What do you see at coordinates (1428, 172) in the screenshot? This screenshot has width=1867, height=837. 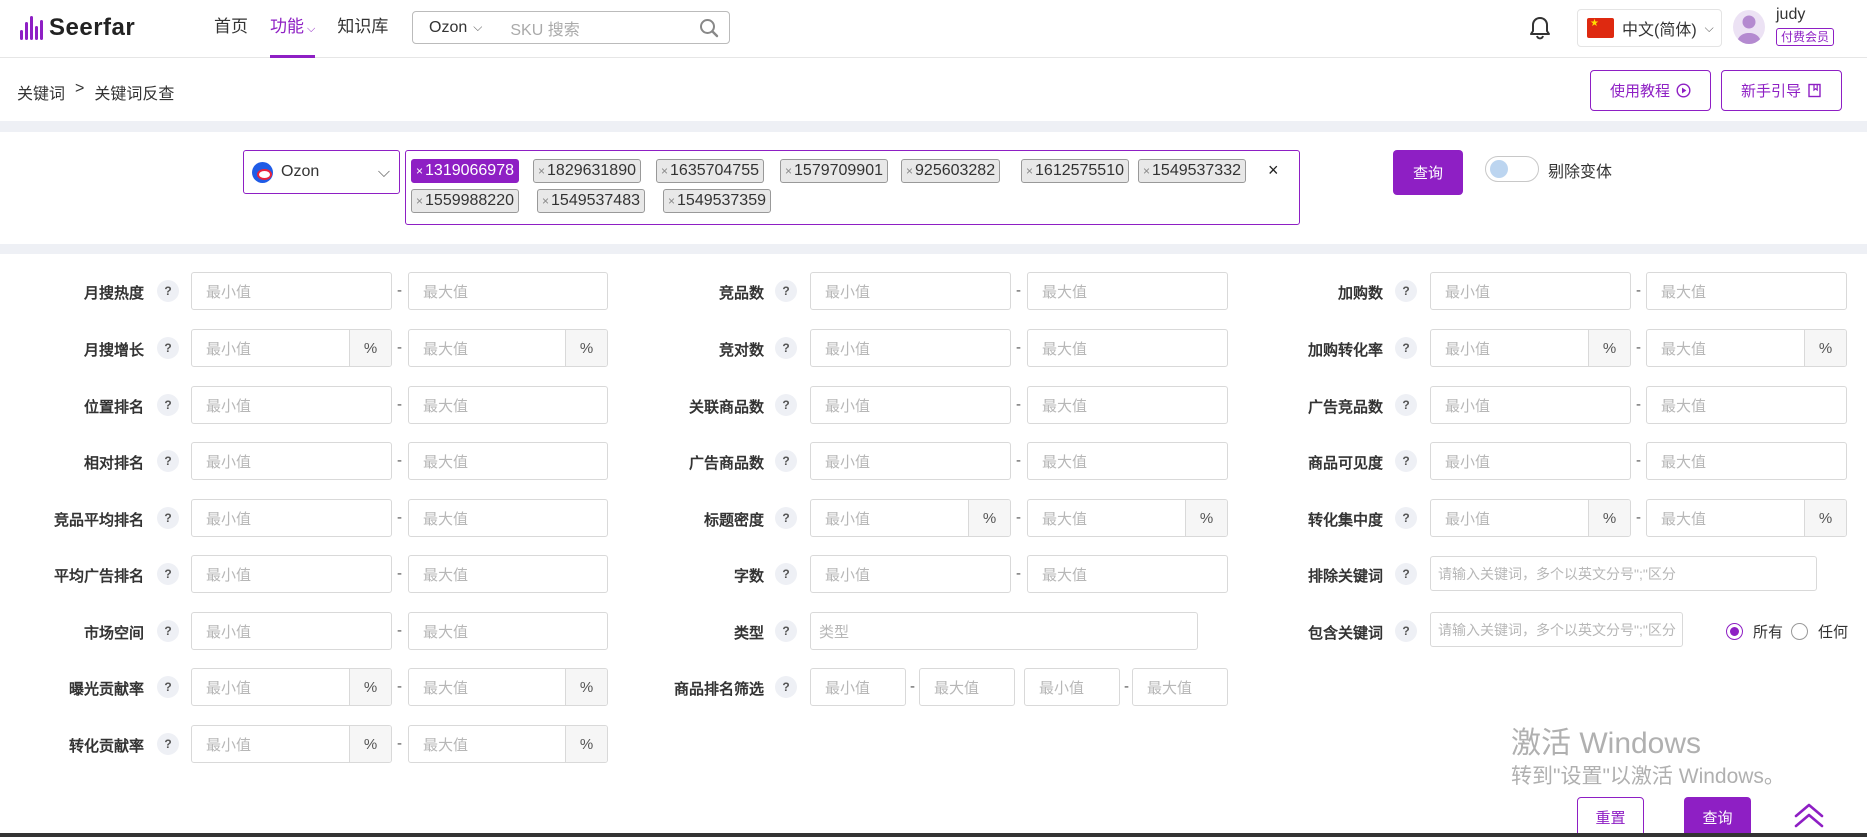 I see `query-button: 查询` at bounding box center [1428, 172].